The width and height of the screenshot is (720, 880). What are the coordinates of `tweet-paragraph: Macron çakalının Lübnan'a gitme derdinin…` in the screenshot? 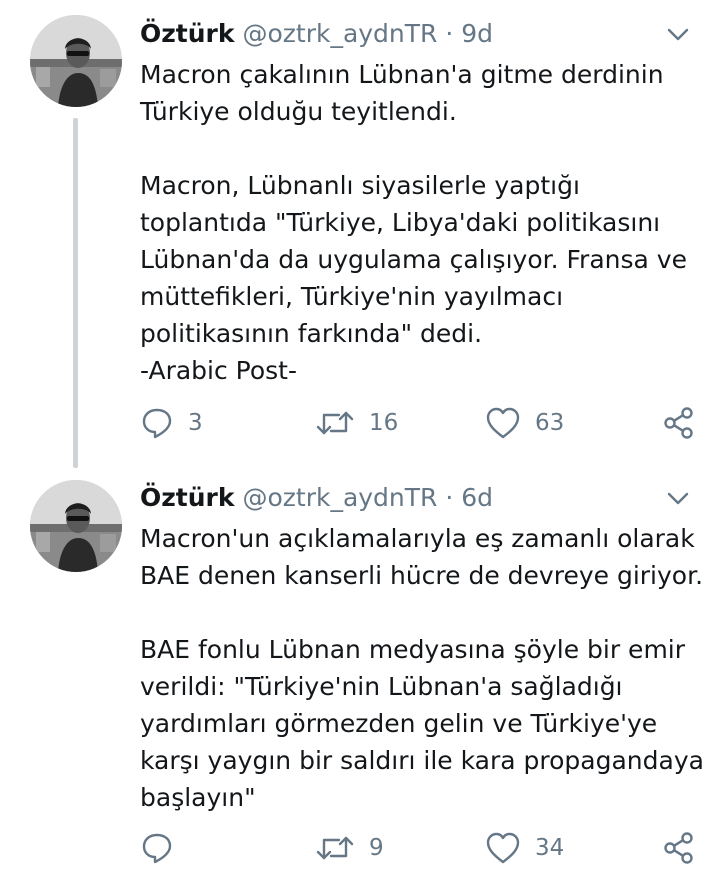 It's located at (402, 93).